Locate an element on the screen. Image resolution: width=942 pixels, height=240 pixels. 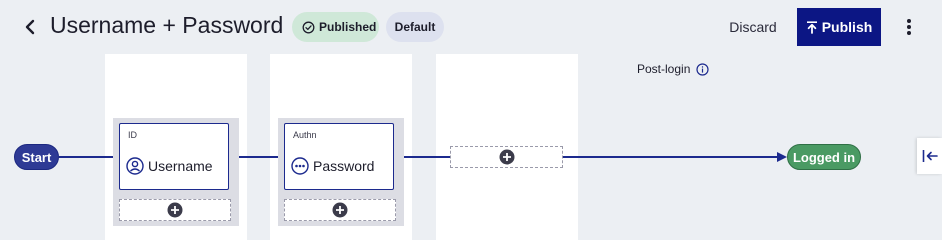
step-kind-label: ID is located at coordinates (132, 135).